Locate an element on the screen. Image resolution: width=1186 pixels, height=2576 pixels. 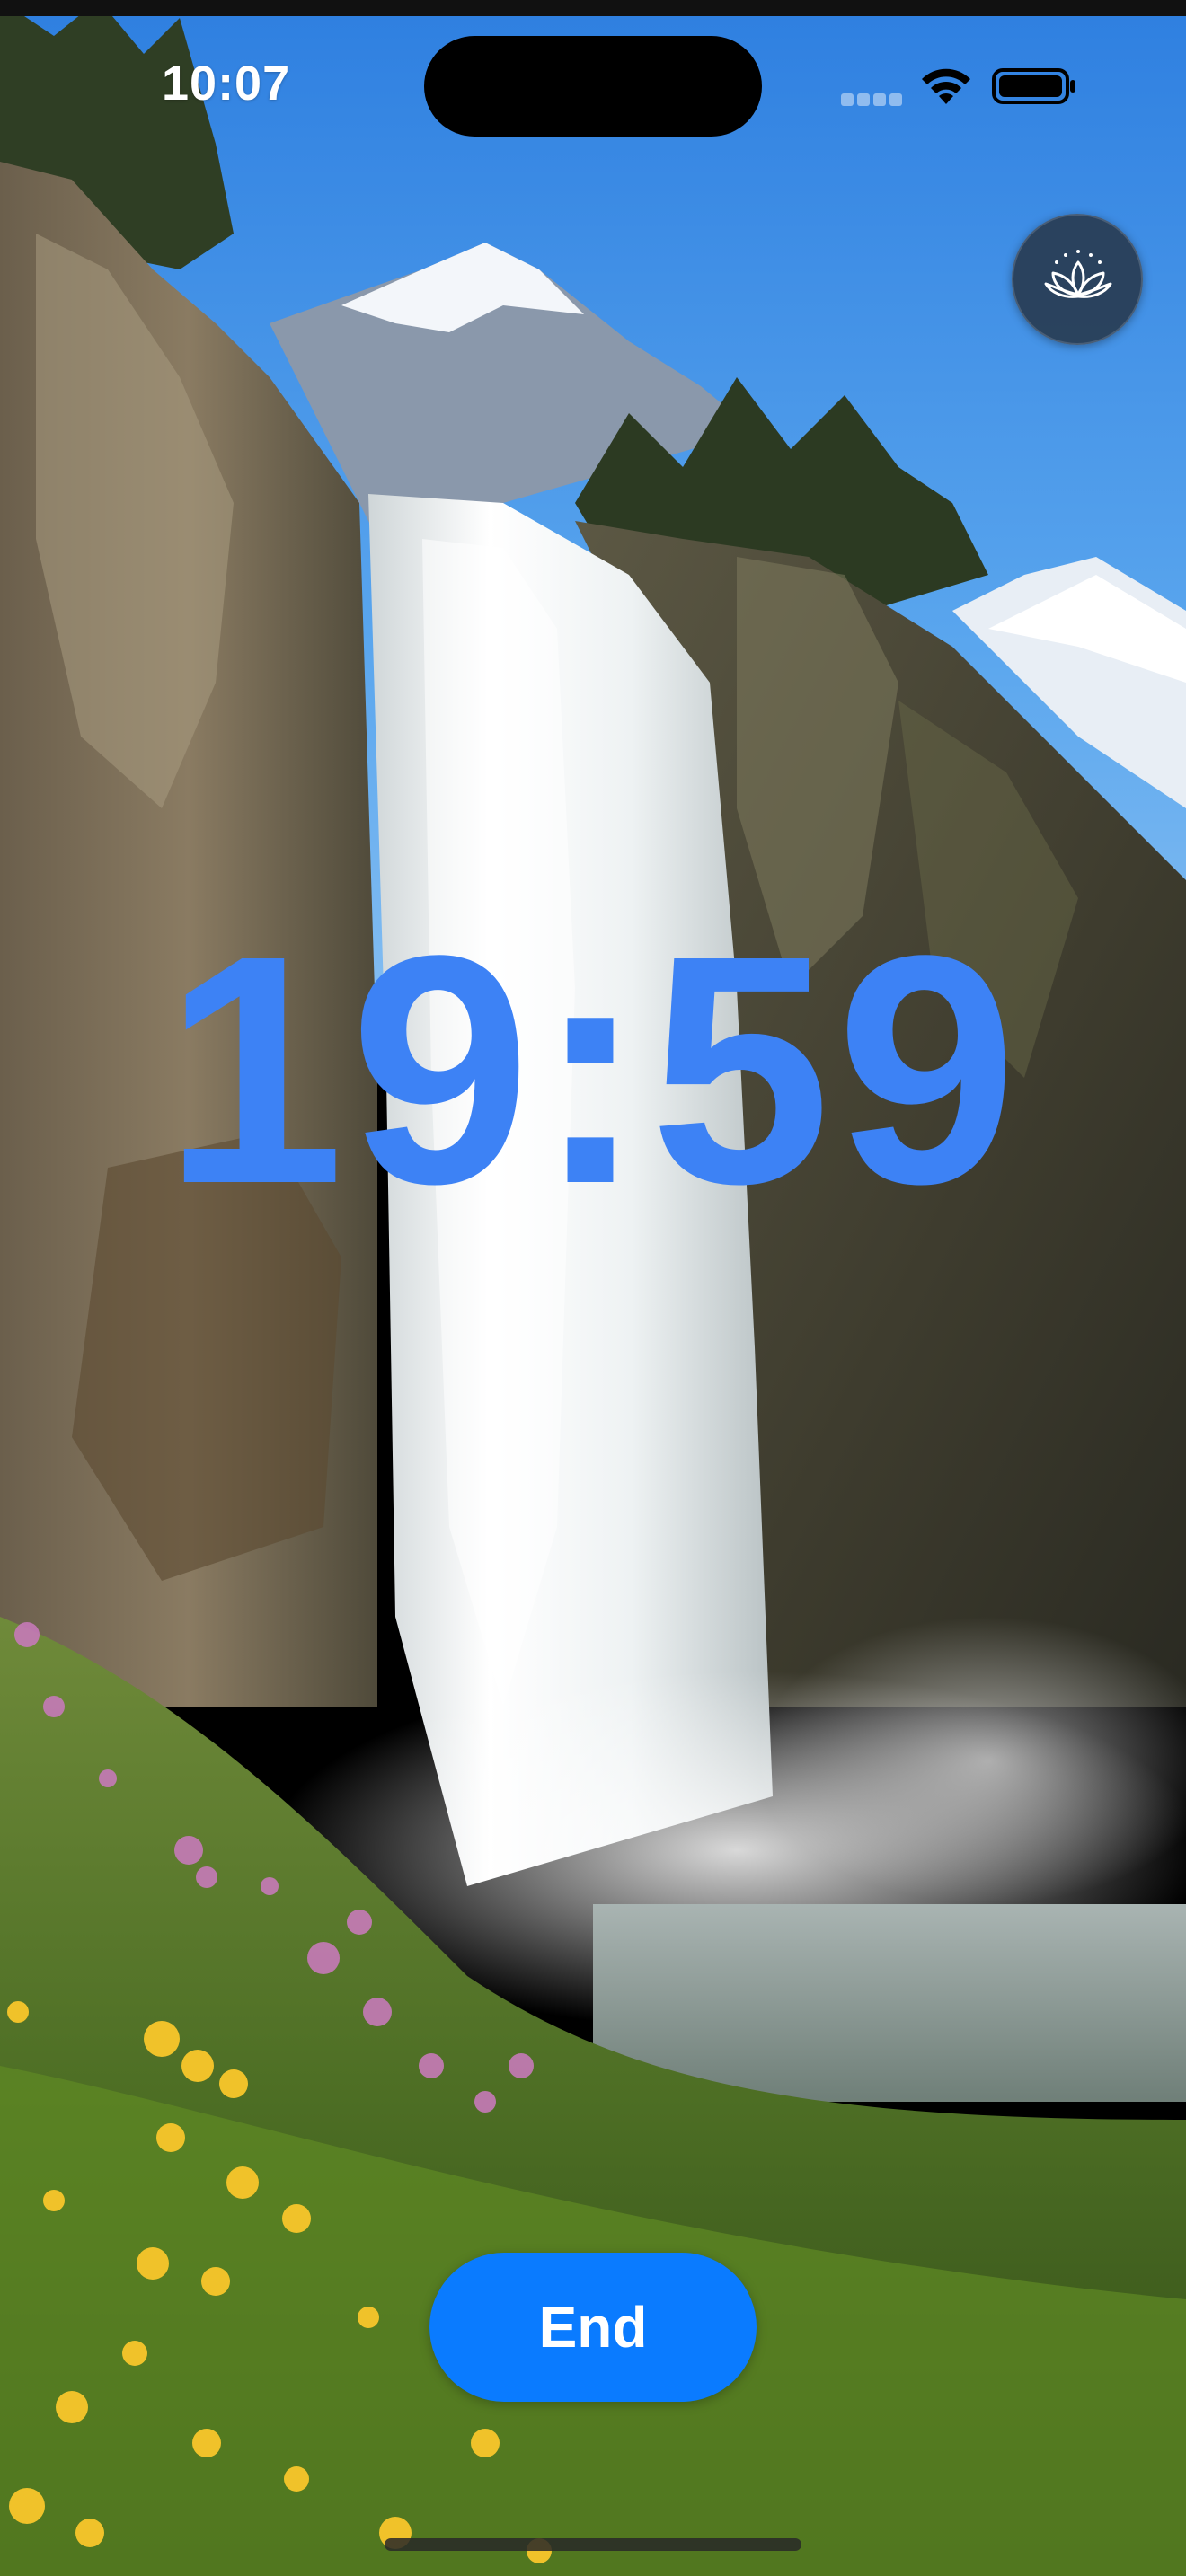
meditation-mode-button is located at coordinates (1077, 279).